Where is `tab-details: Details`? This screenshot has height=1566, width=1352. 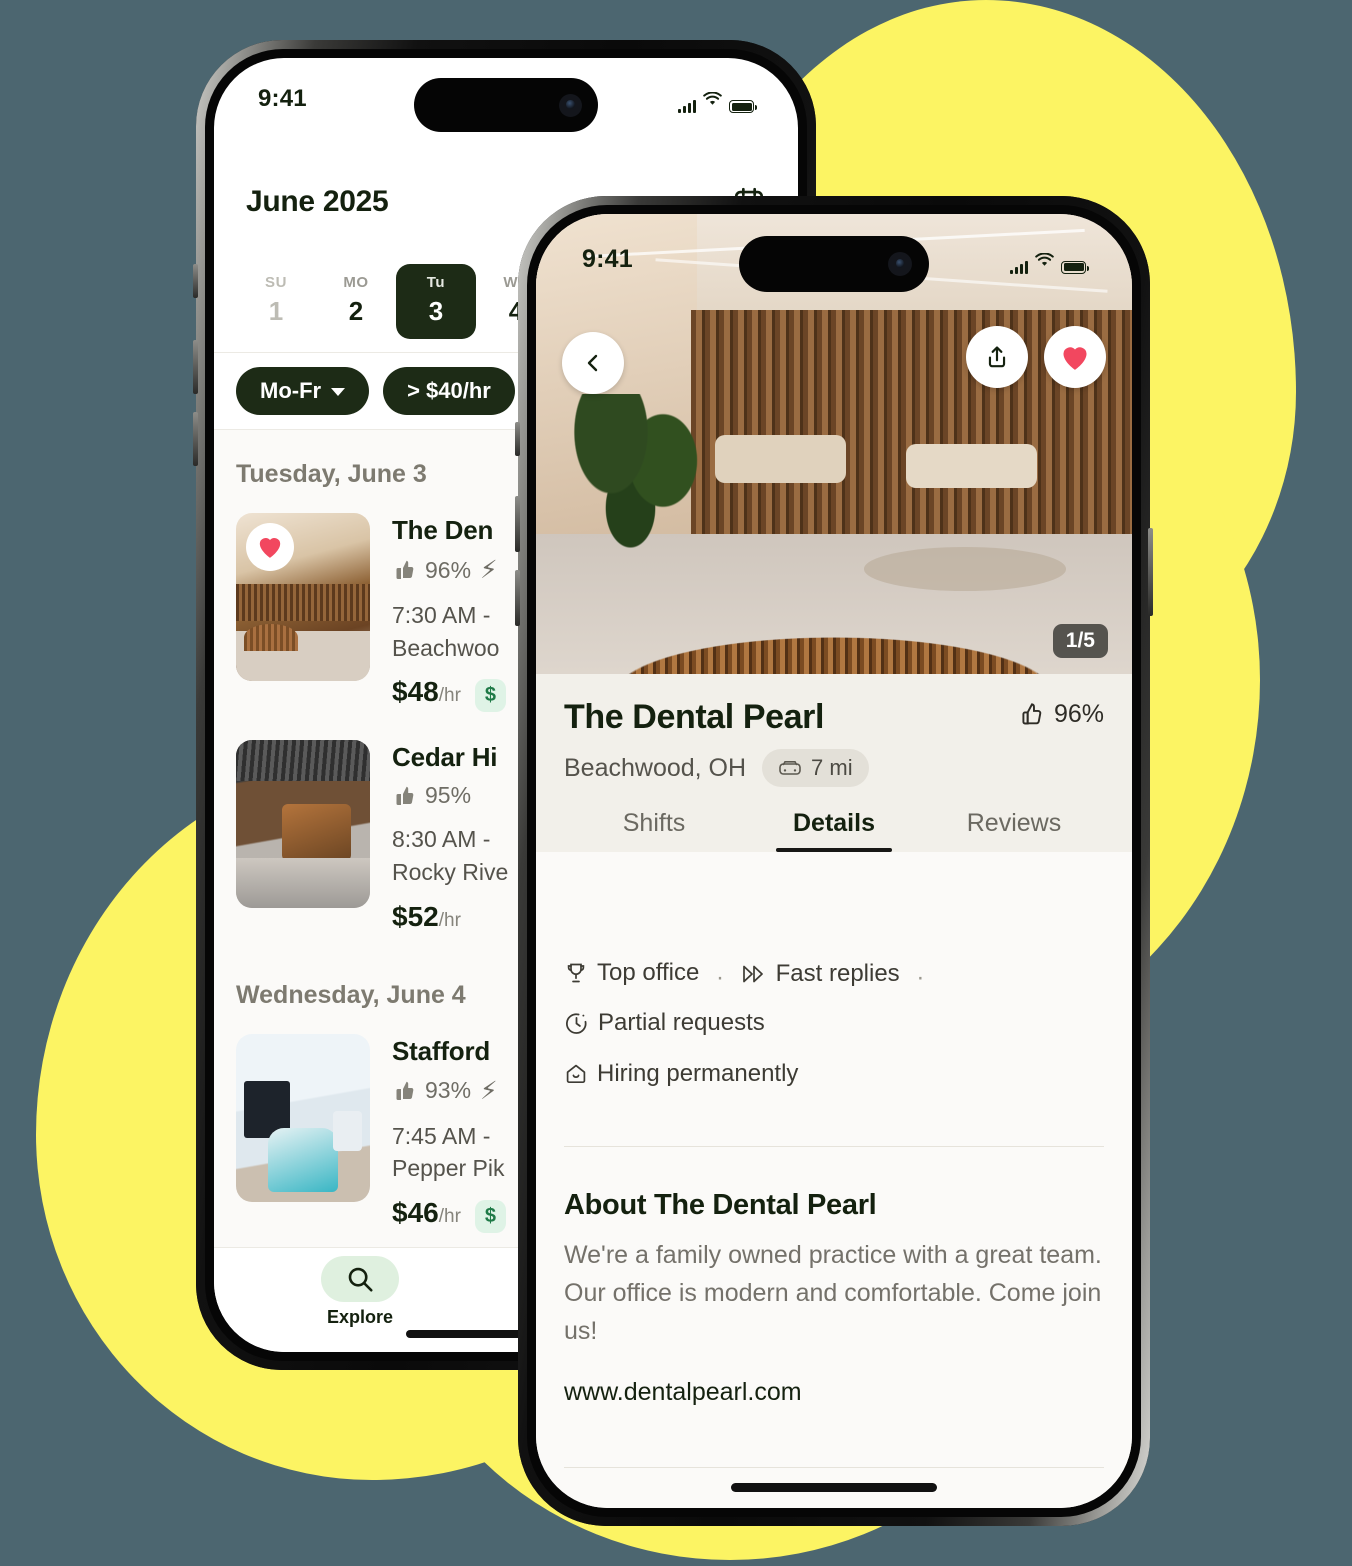
tab-details: Details is located at coordinates (834, 830).